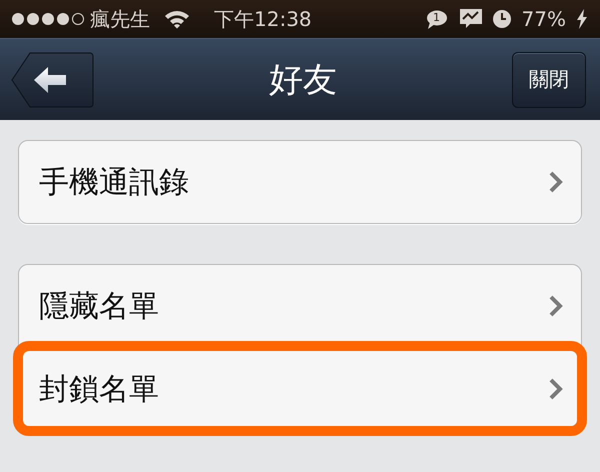  Describe the element at coordinates (303, 80) in the screenshot. I see `nav-title: 好友` at that location.